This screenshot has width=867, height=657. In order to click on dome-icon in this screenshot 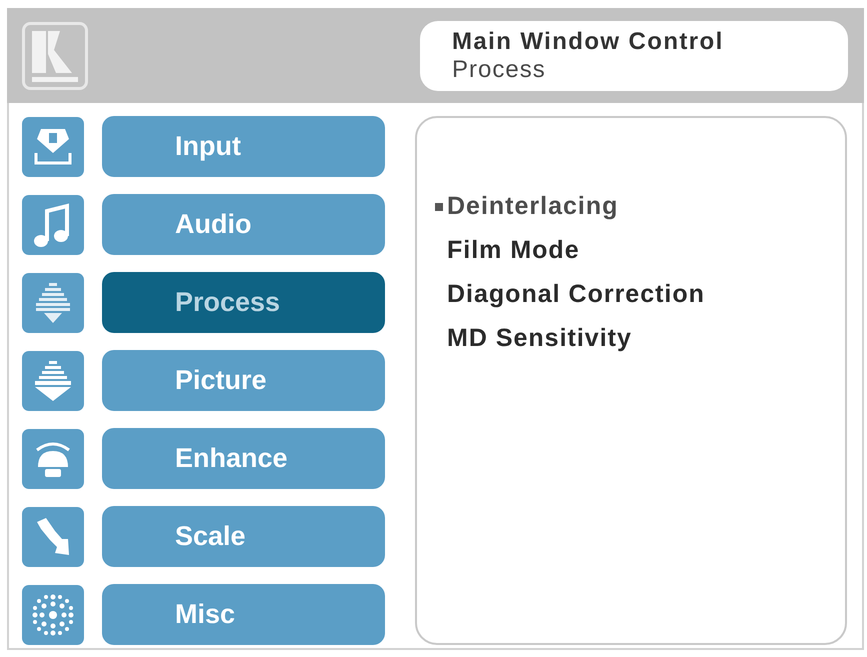, I will do `click(53, 458)`.